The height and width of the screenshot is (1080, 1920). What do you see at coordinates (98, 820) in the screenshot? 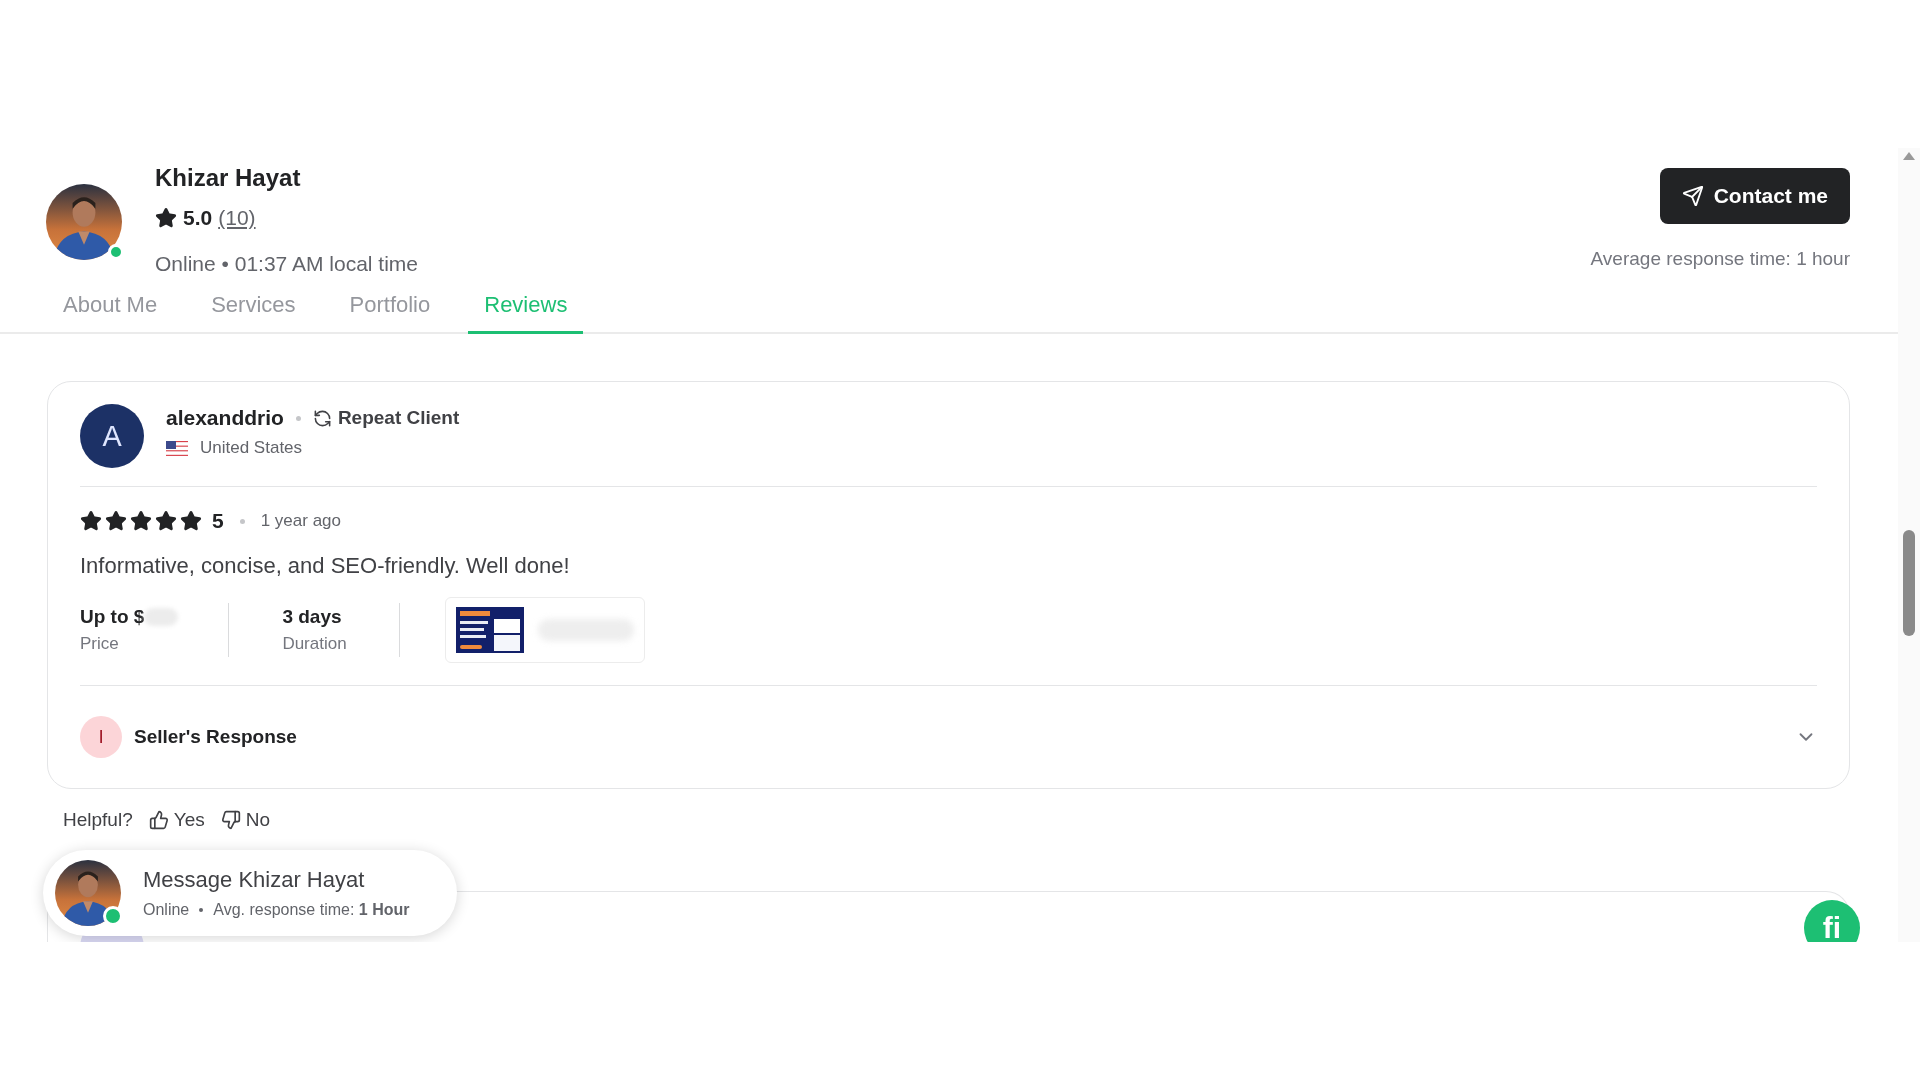
I see `helpful-label: Helpful?` at bounding box center [98, 820].